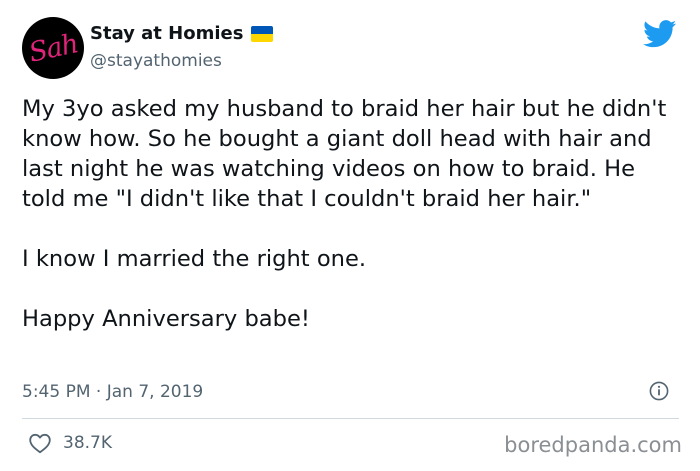 The image size is (700, 471). I want to click on flag-top-stripe, so click(262, 30).